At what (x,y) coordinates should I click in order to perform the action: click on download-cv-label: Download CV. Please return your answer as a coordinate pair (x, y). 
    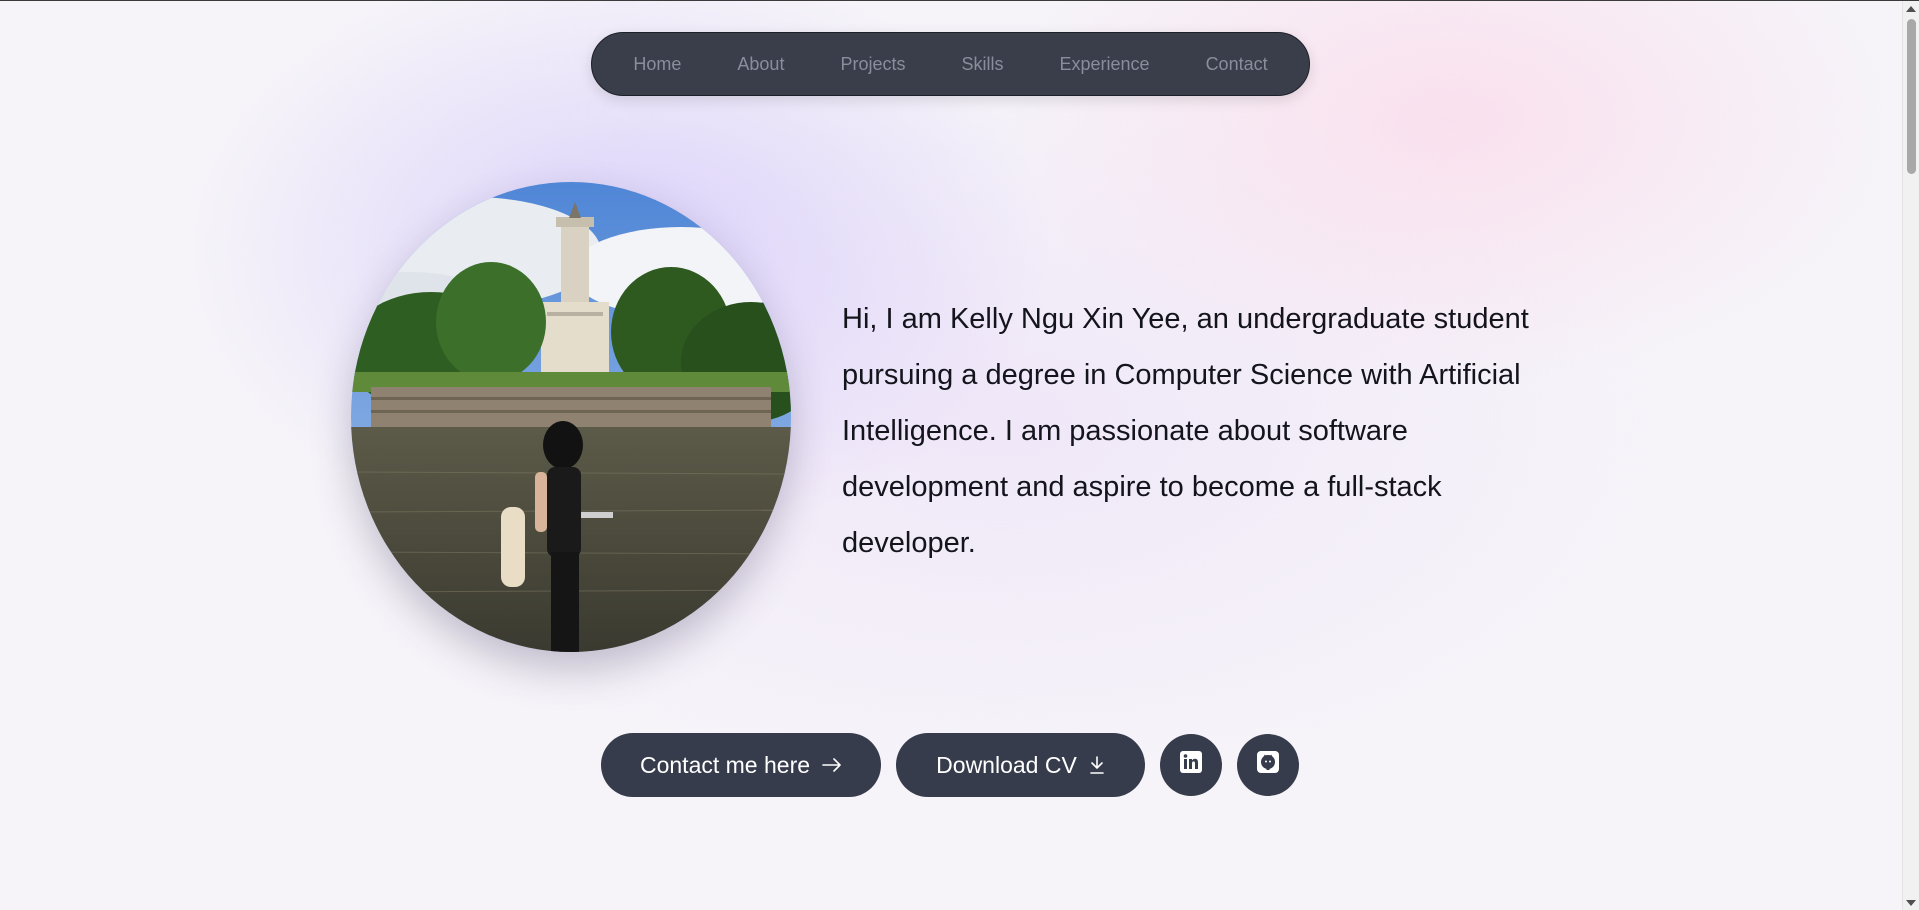
    Looking at the image, I should click on (1006, 764).